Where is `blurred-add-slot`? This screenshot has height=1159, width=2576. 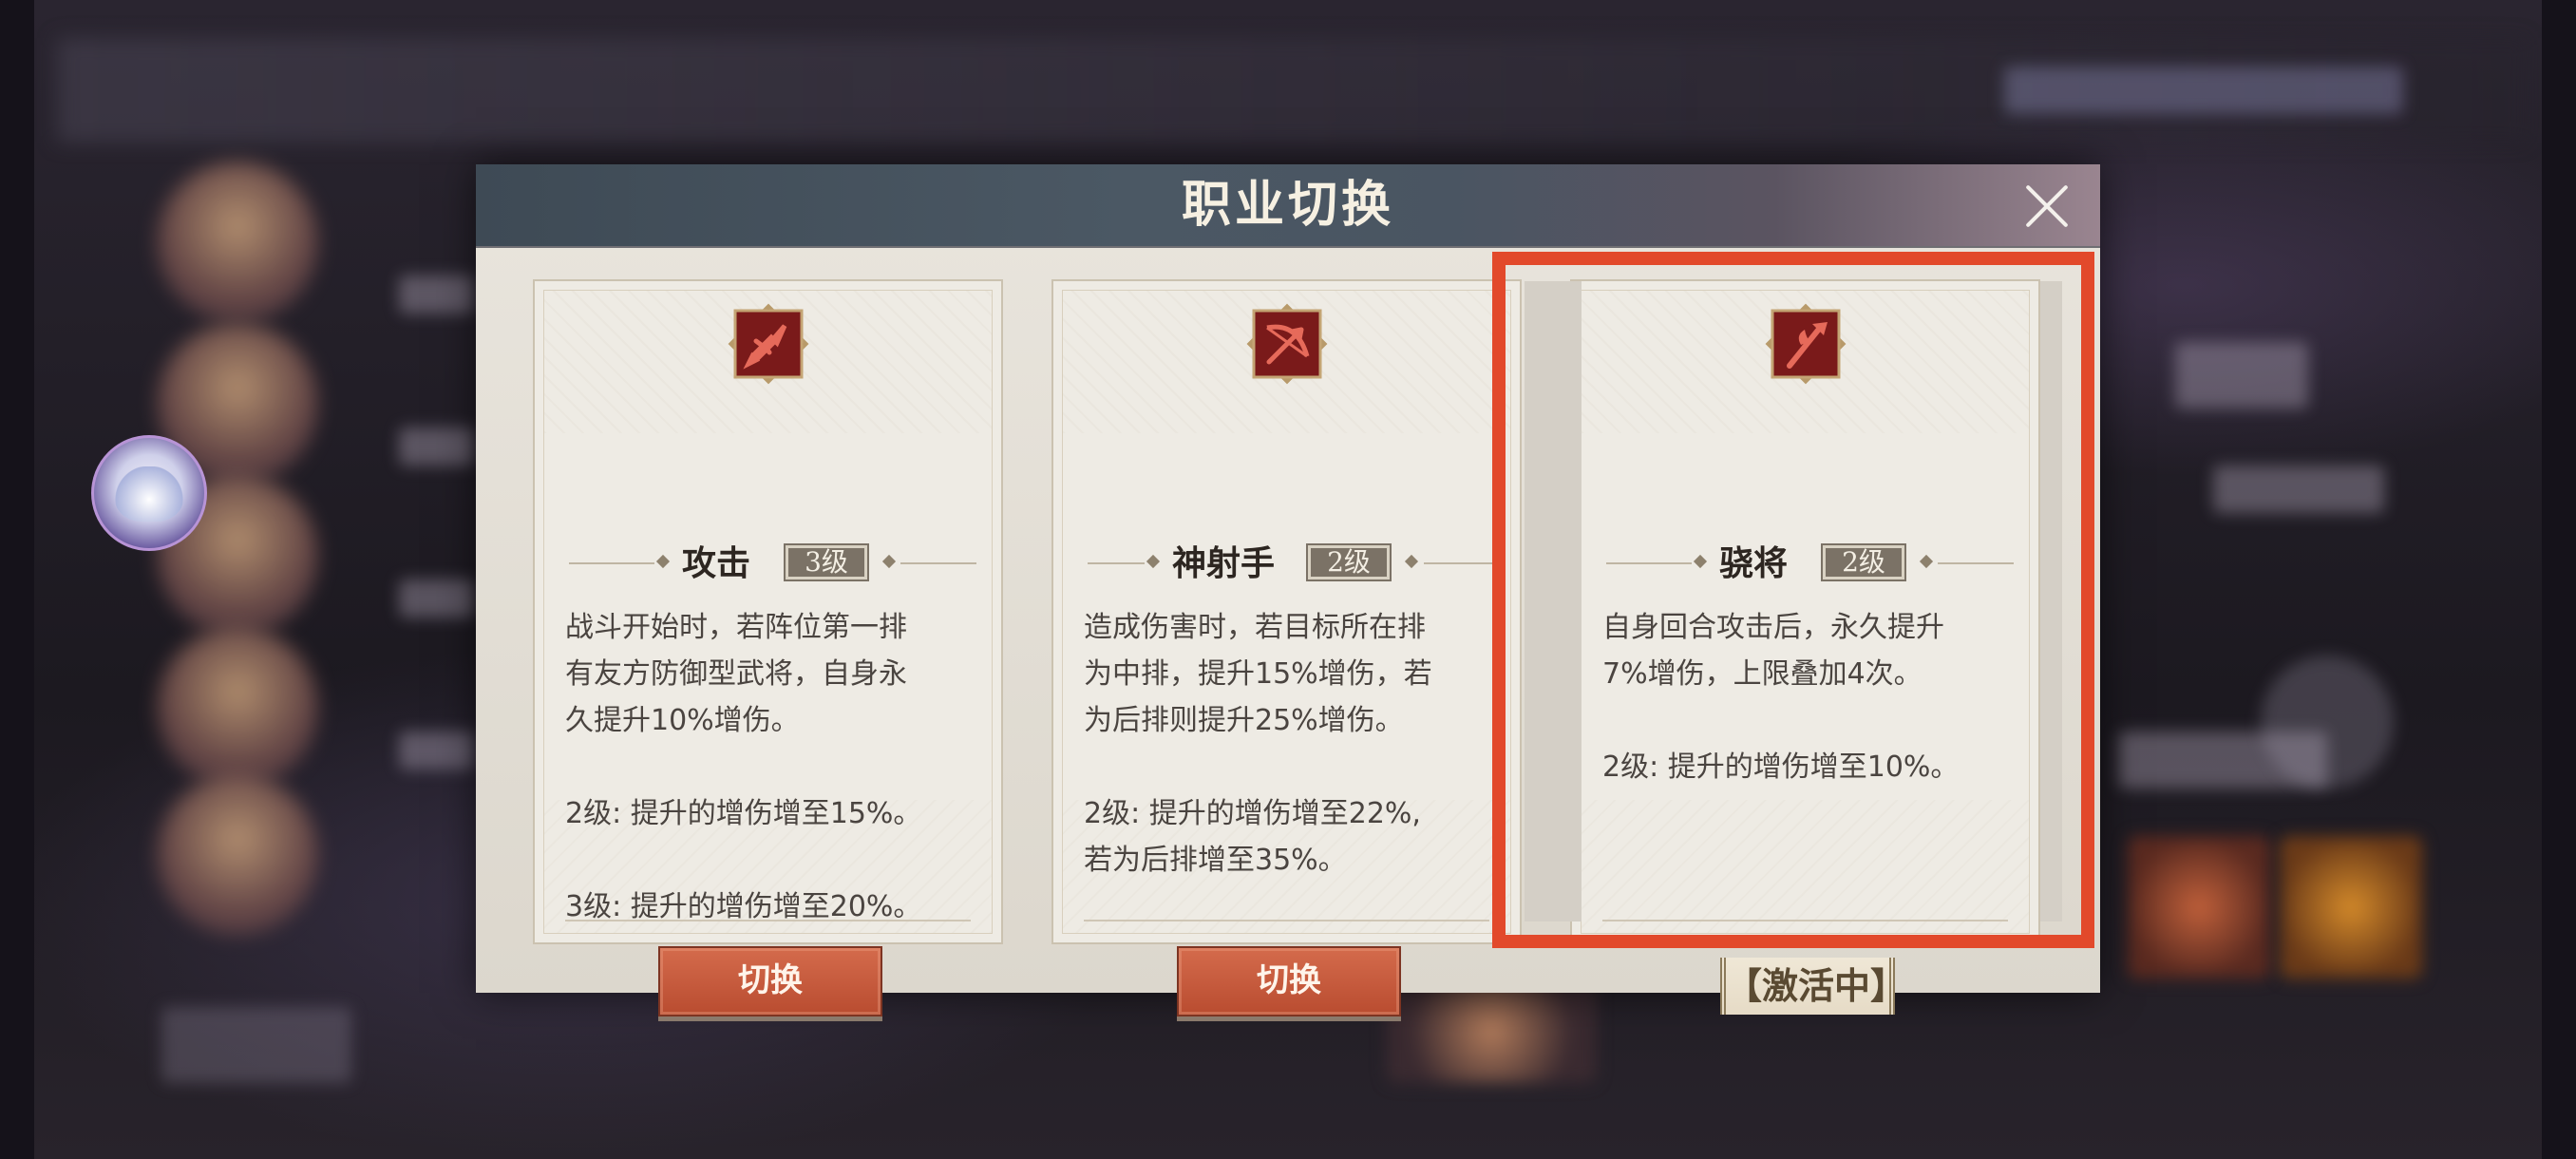 blurred-add-slot is located at coordinates (2327, 722).